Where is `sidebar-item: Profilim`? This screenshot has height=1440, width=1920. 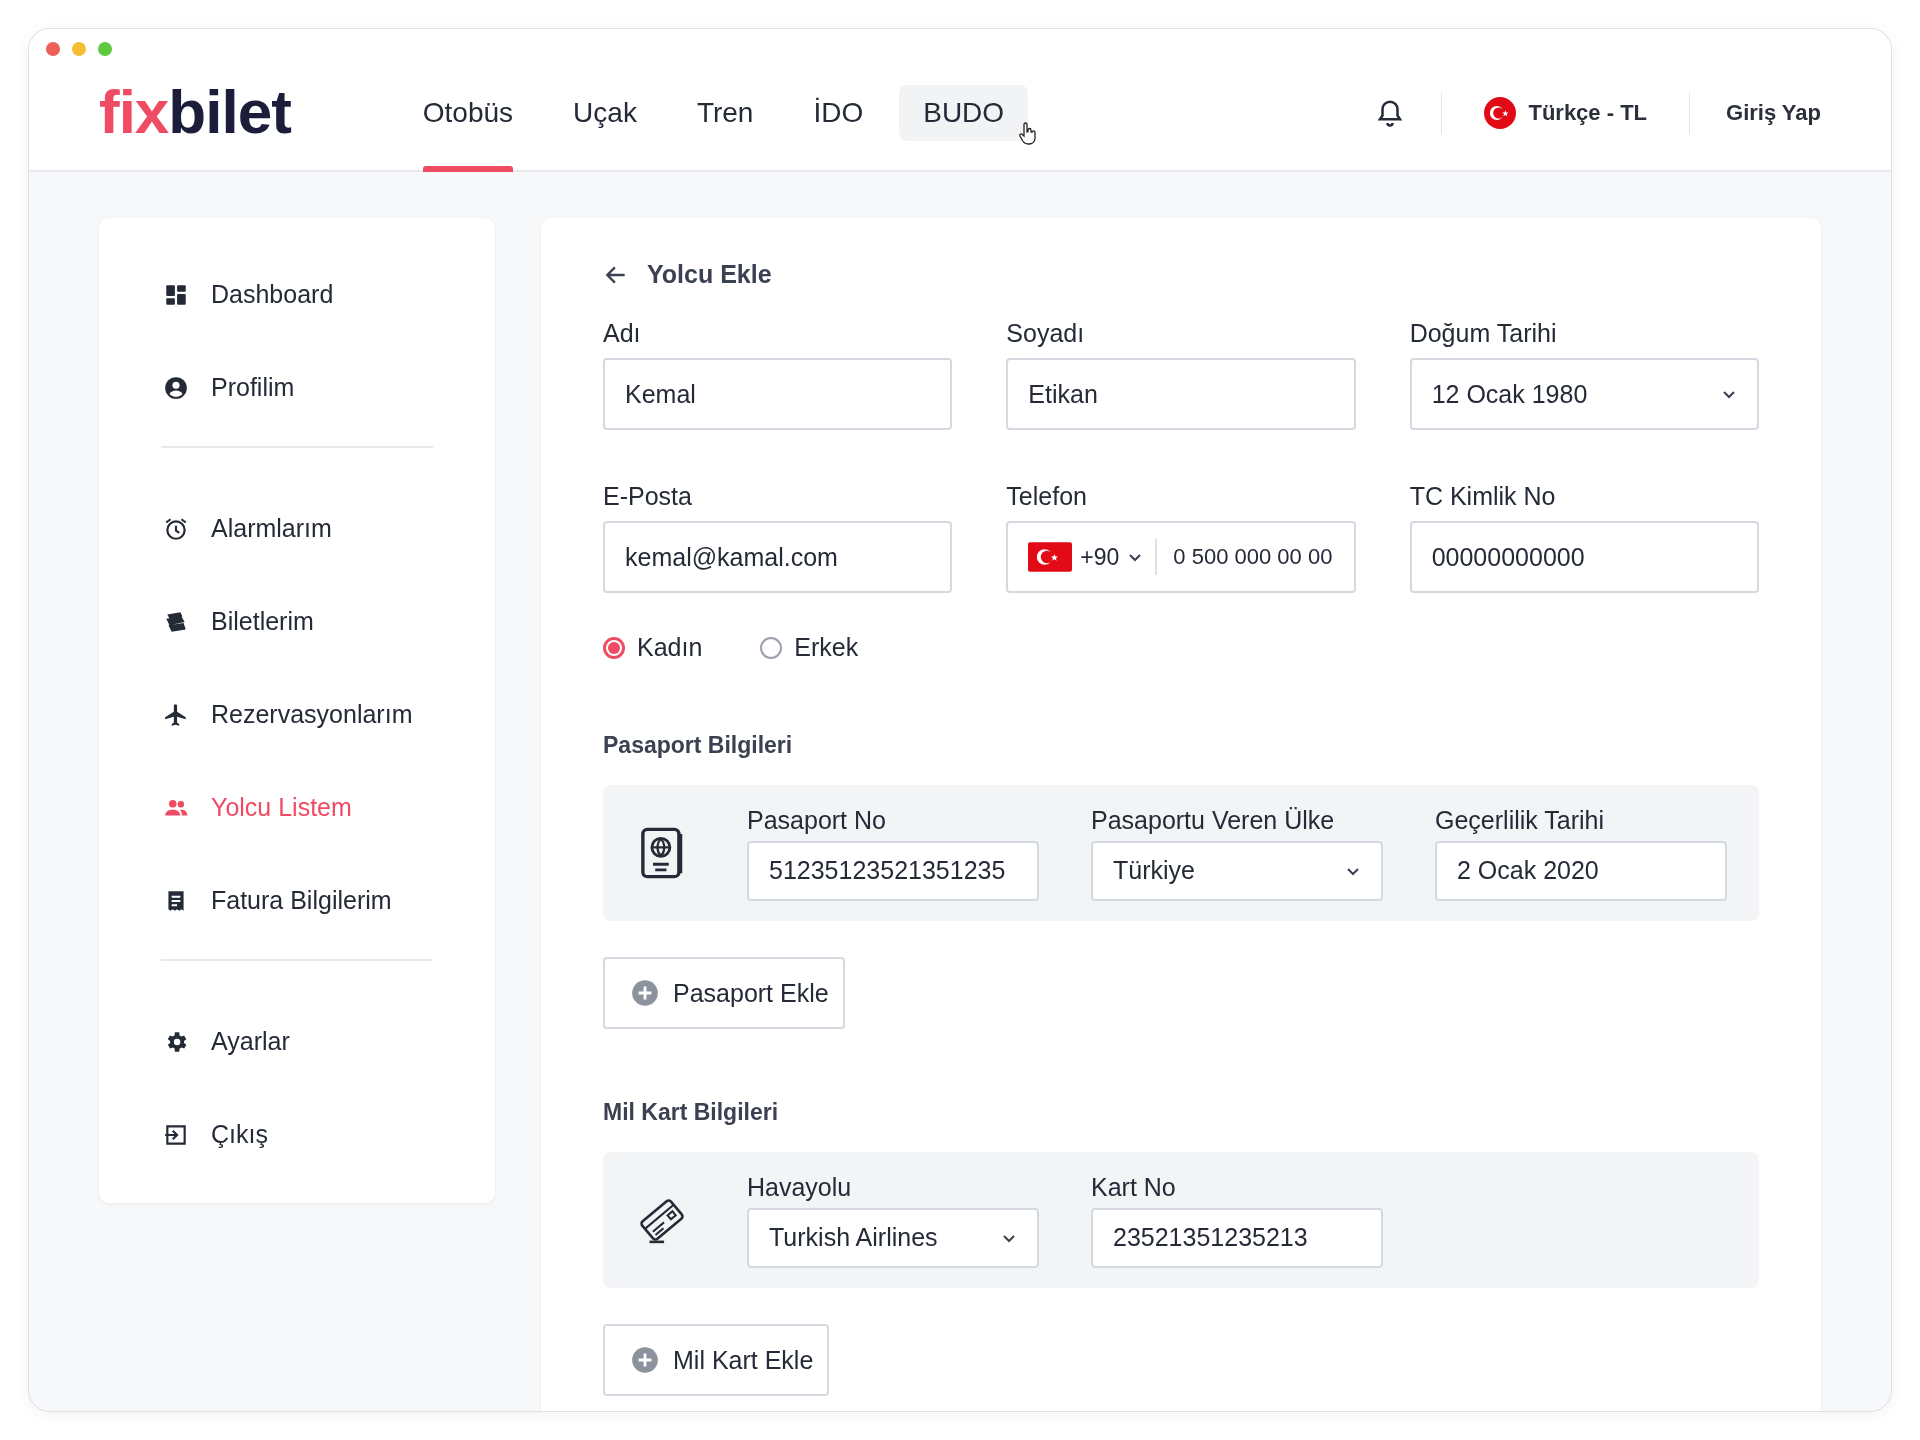
sidebar-item: Profilim is located at coordinates (297, 387).